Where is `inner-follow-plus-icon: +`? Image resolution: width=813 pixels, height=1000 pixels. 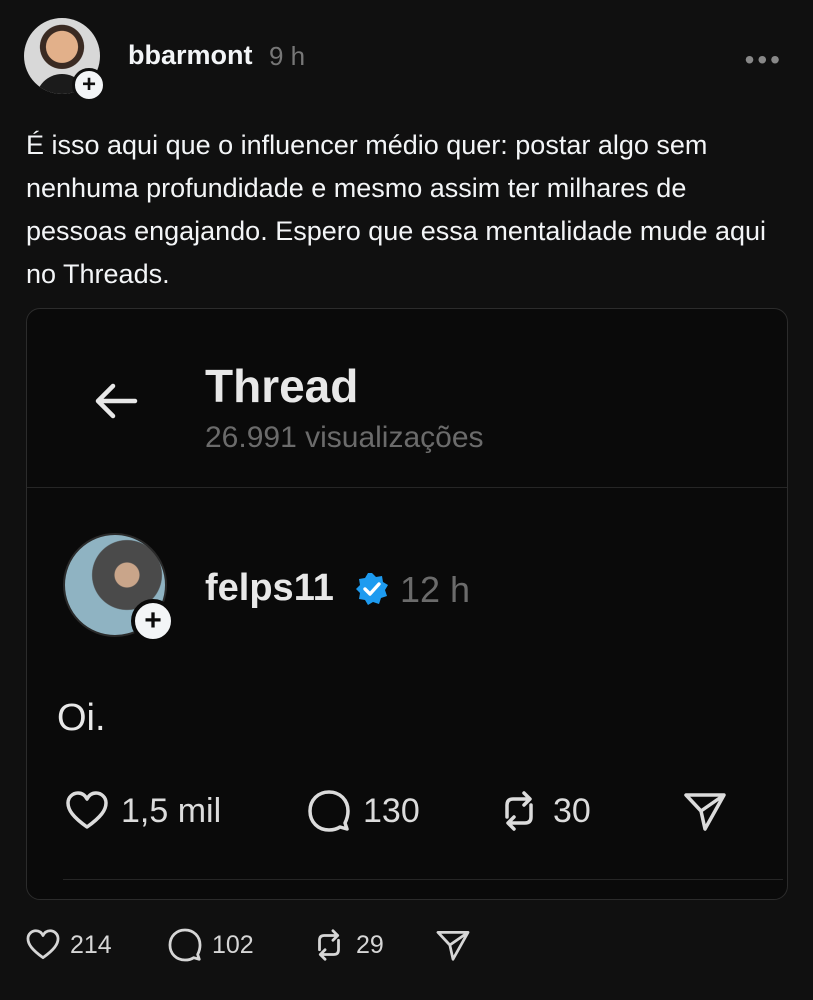 inner-follow-plus-icon: + is located at coordinates (153, 621).